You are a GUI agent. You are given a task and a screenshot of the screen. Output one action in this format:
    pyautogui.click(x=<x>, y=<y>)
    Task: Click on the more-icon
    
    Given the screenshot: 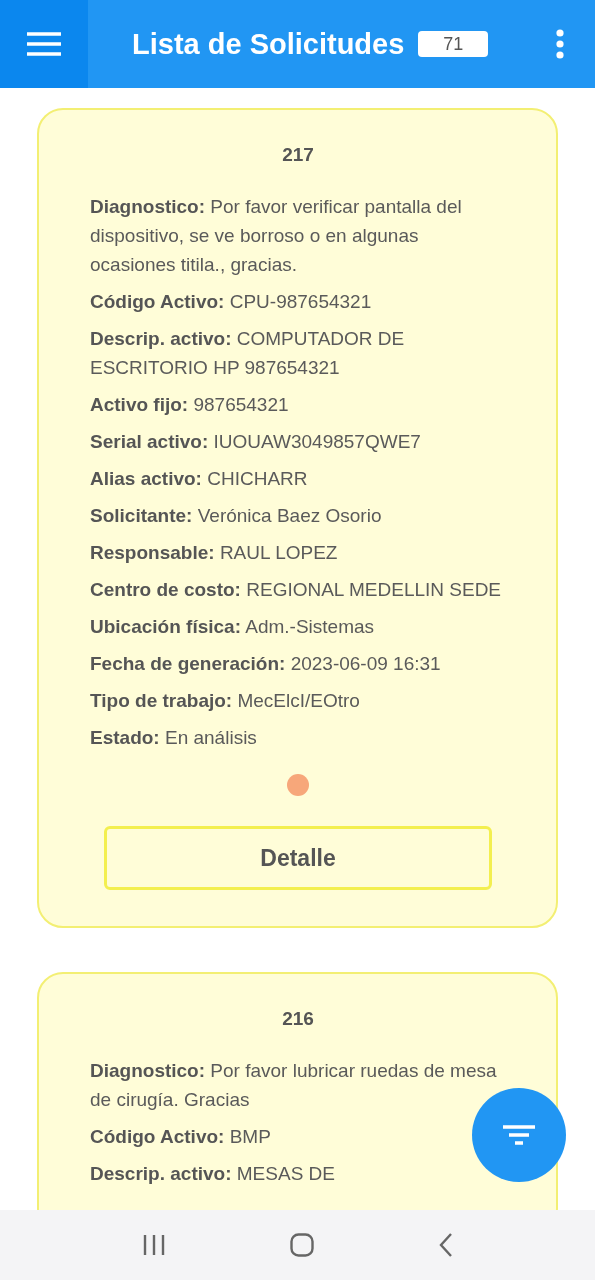 What is the action you would take?
    pyautogui.click(x=560, y=44)
    